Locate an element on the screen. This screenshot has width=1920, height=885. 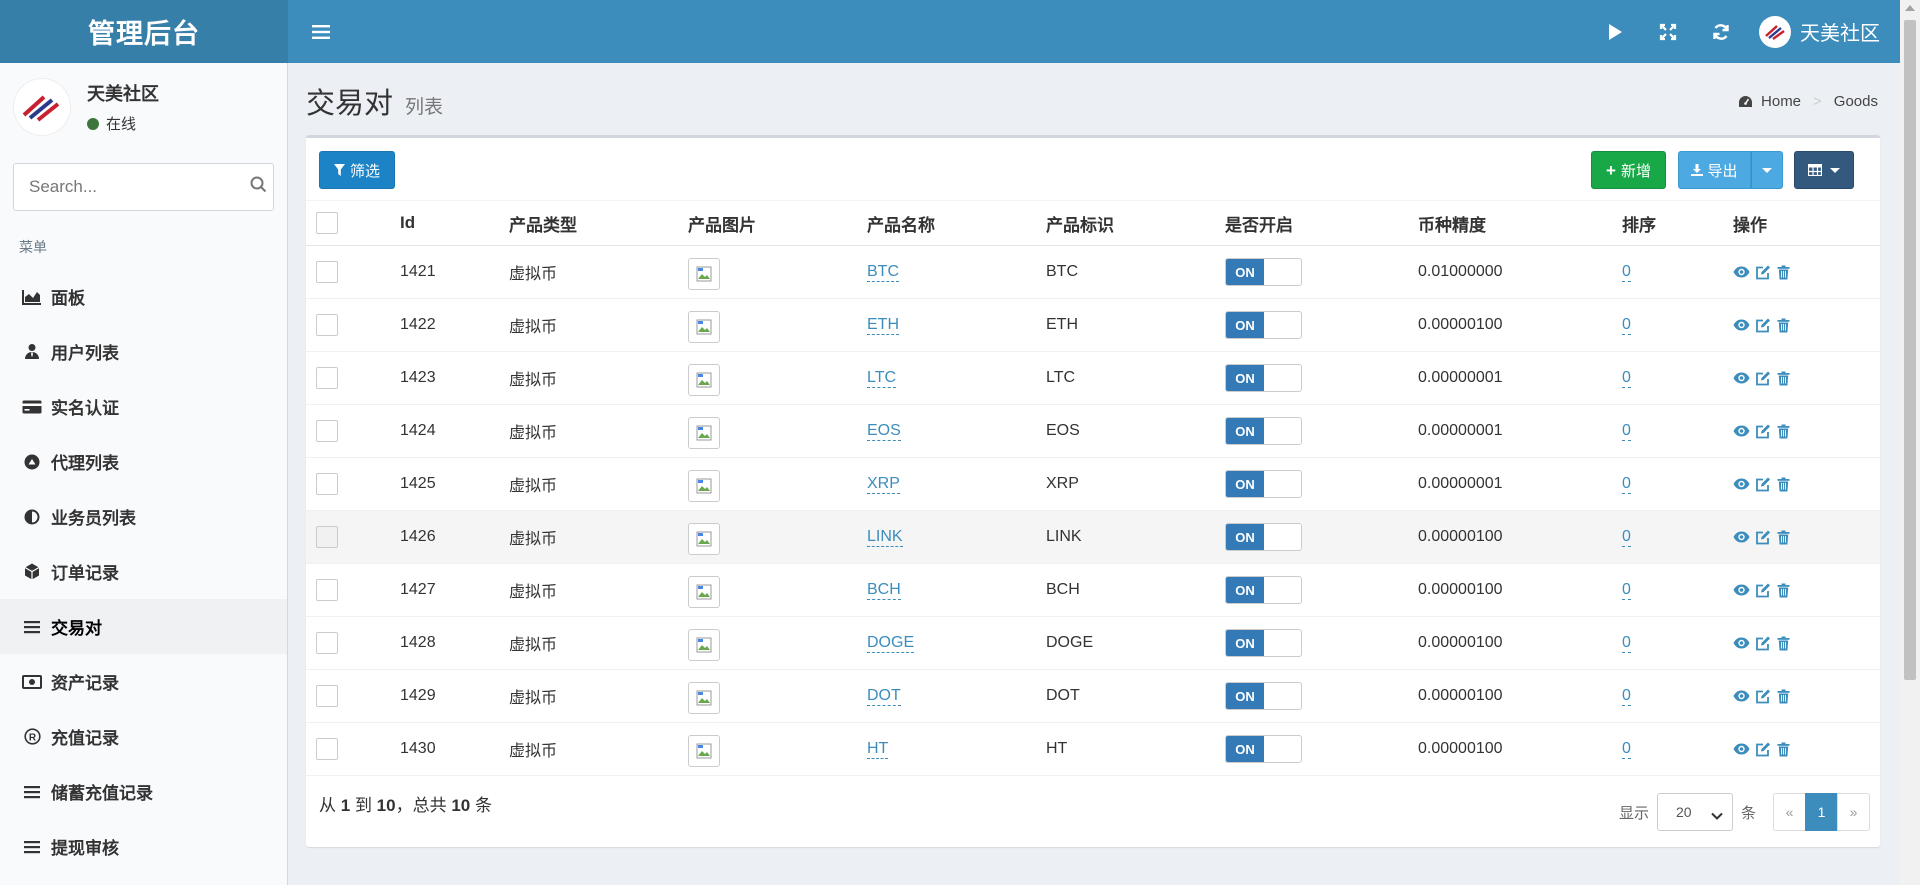
table-row: 1423 虚拟币 LTC LTC ON 0.00000001 0 is located at coordinates (1093, 378).